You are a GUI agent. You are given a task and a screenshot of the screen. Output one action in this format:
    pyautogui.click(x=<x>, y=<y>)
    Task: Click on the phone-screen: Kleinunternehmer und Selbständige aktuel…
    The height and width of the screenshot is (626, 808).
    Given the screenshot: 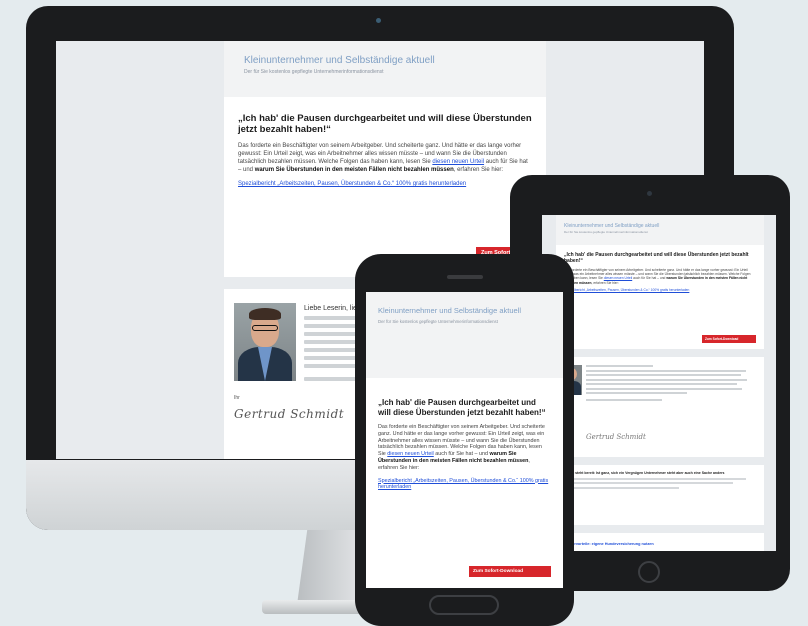 What is the action you would take?
    pyautogui.click(x=464, y=440)
    